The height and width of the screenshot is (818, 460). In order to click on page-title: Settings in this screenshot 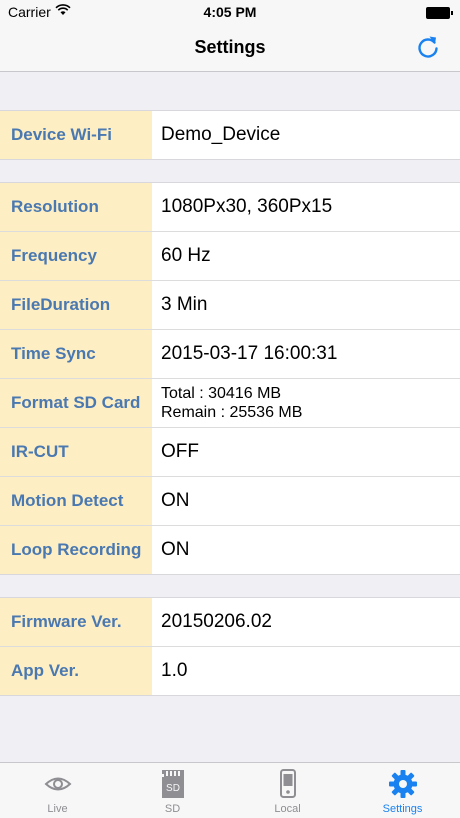, I will do `click(230, 47)`.